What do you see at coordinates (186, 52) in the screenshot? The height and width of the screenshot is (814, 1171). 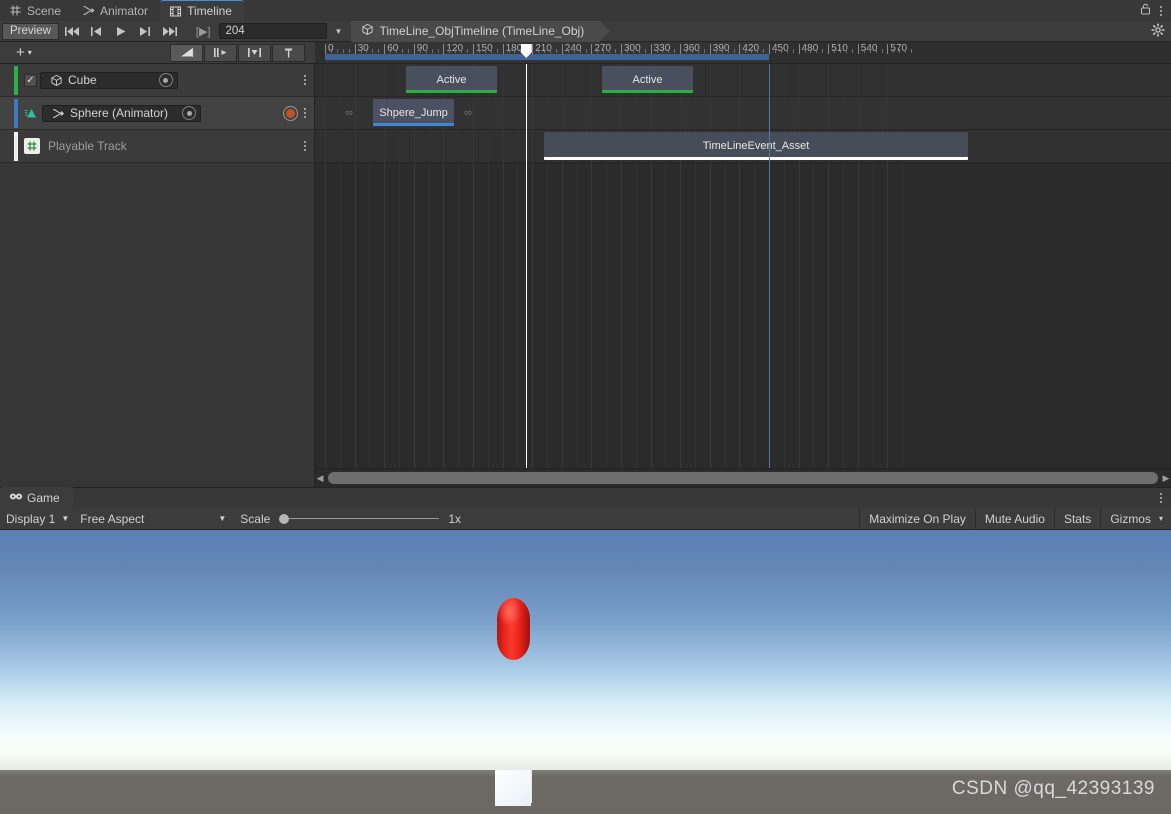 I see `curve-edit-mode-button` at bounding box center [186, 52].